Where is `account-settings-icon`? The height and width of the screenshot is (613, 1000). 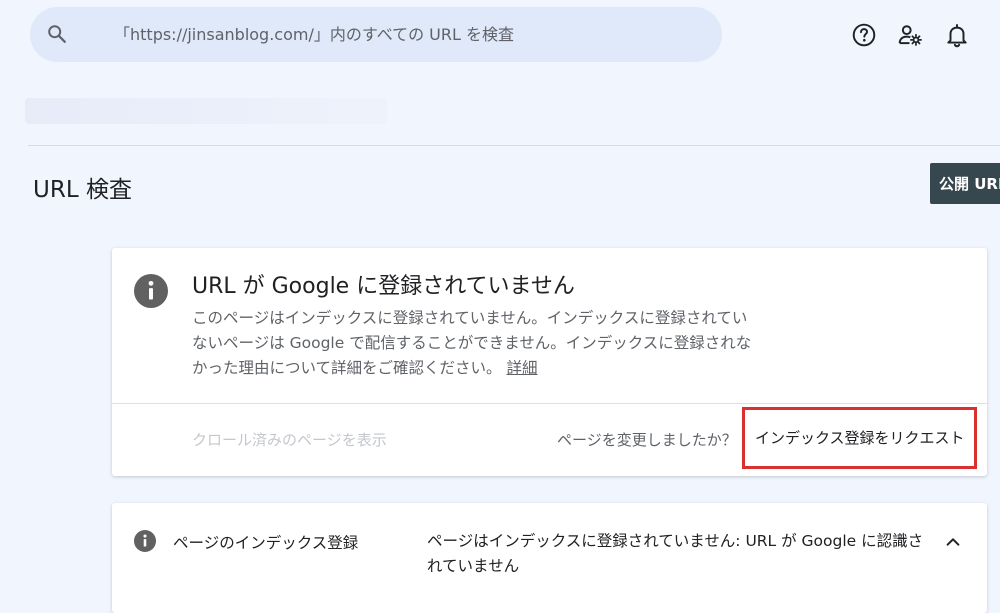 account-settings-icon is located at coordinates (910, 35).